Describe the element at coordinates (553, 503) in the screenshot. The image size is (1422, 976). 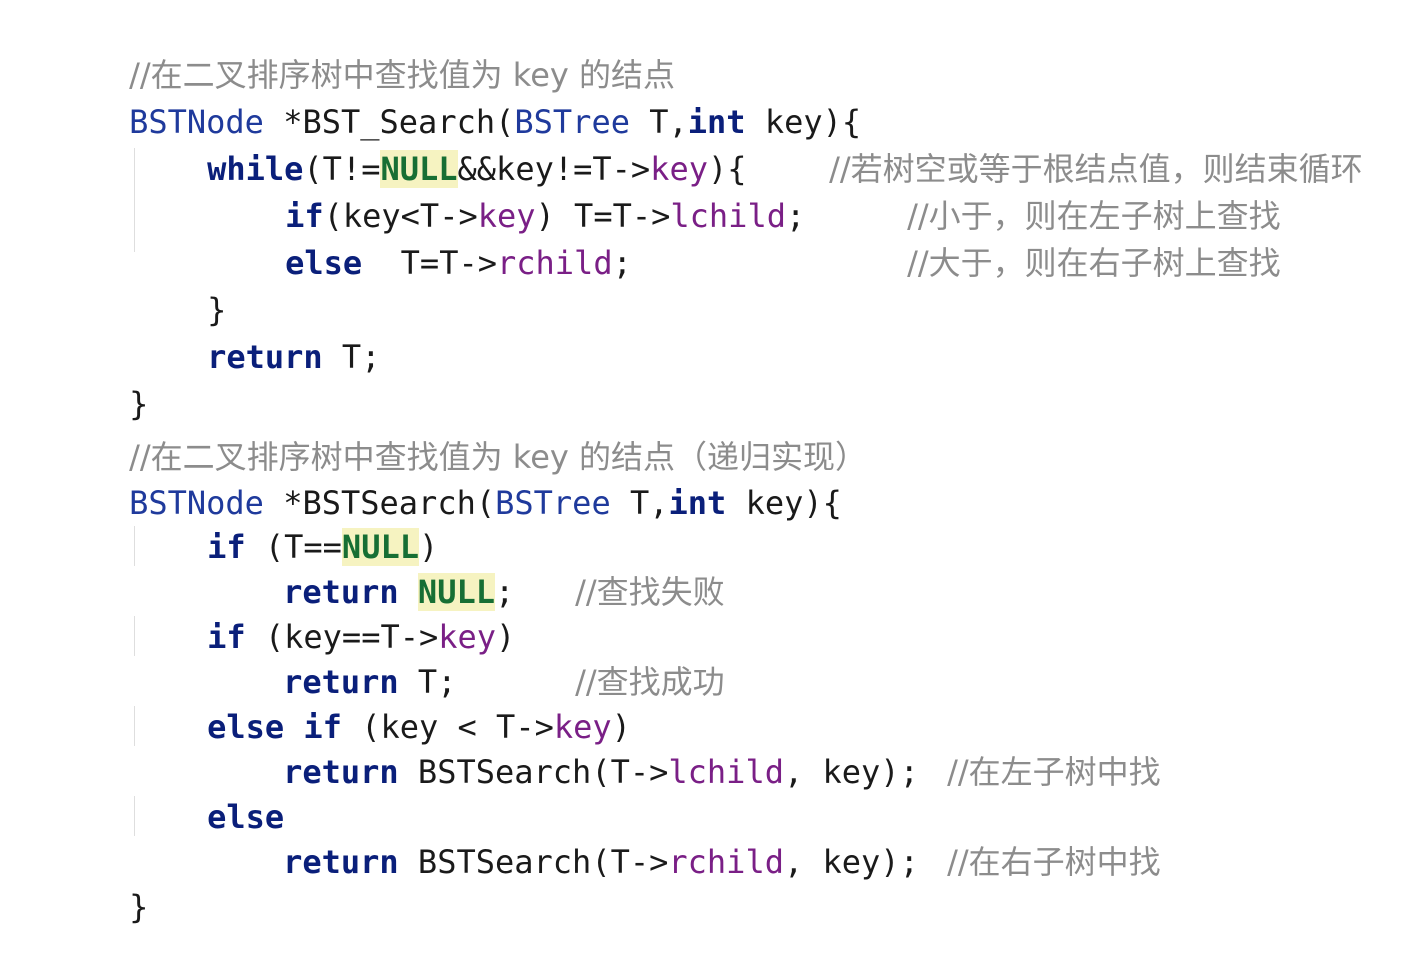
I see `type-bstree: BSTree` at that location.